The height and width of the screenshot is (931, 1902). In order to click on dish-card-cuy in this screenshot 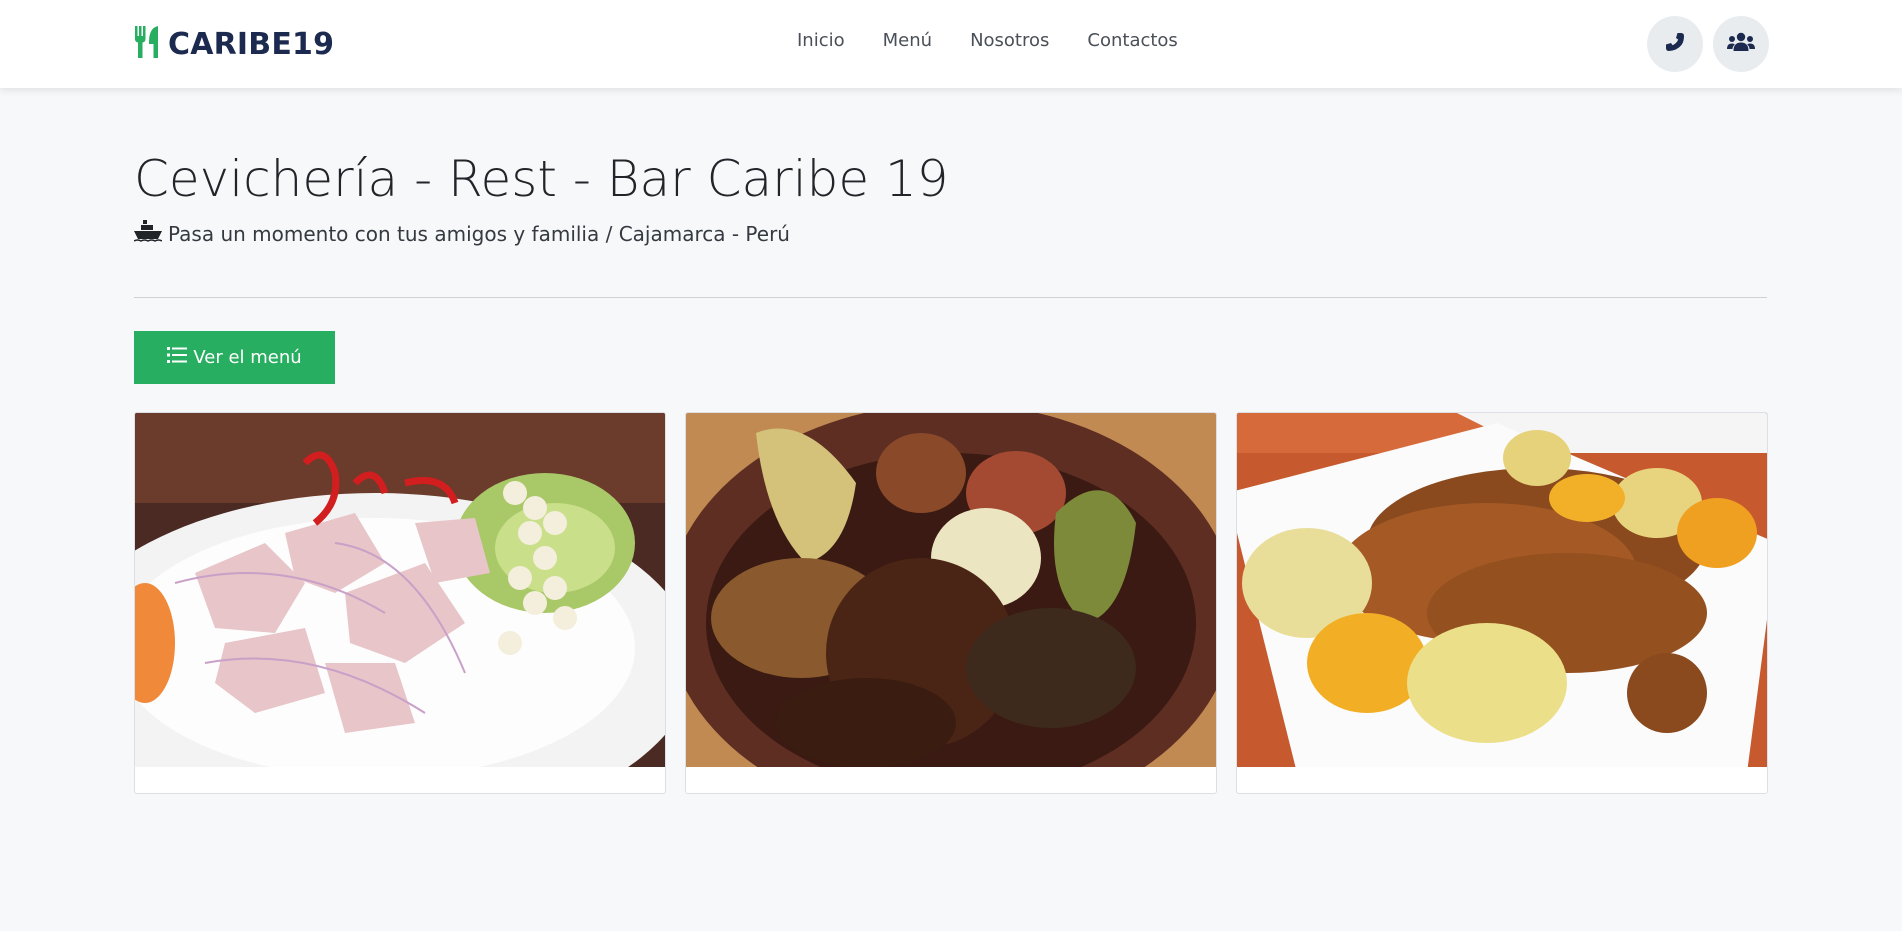, I will do `click(1502, 603)`.